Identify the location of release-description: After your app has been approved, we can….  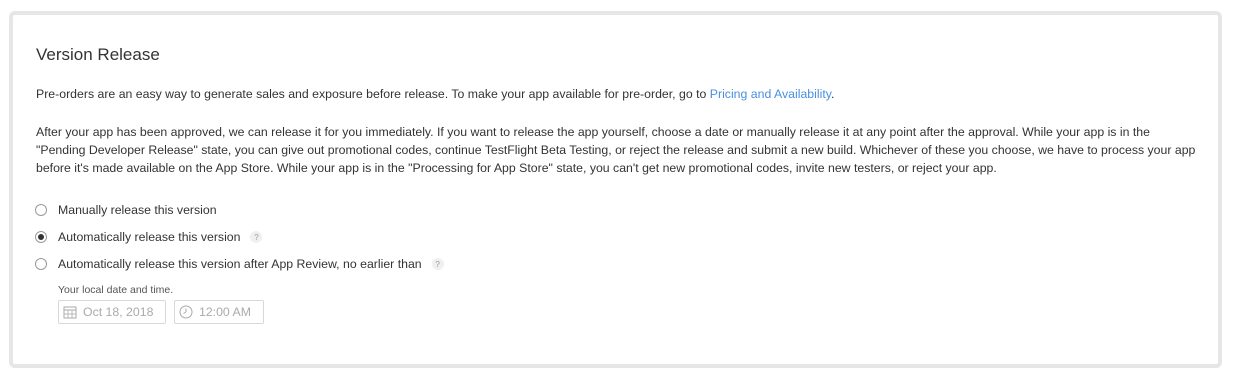
(616, 150).